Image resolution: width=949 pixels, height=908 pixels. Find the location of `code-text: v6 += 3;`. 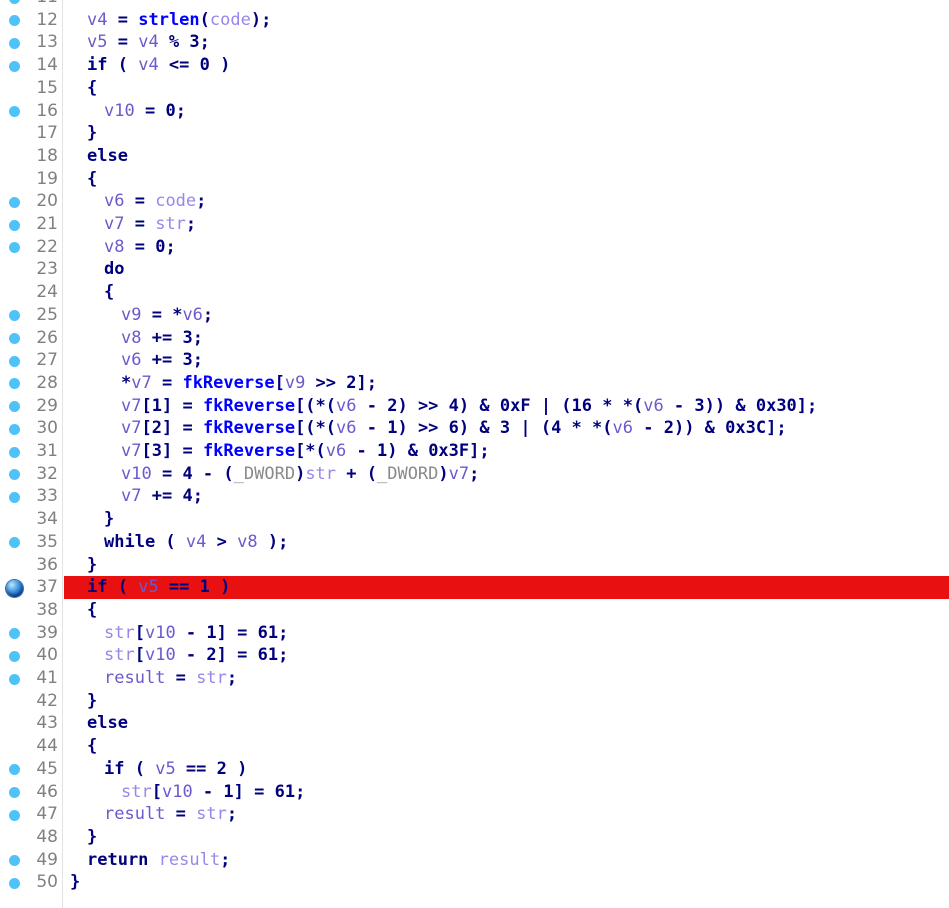

code-text: v6 += 3; is located at coordinates (162, 360).